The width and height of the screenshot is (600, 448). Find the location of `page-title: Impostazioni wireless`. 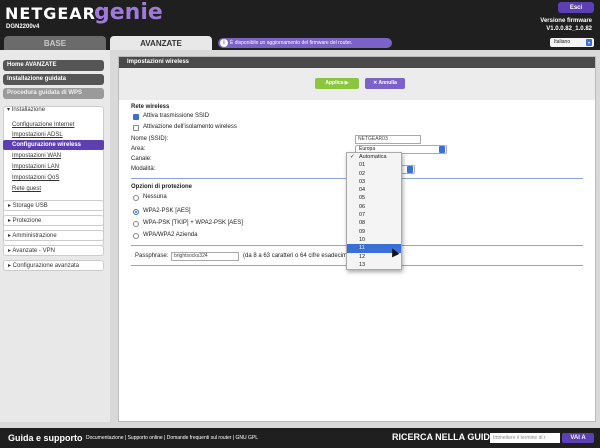

page-title: Impostazioni wireless is located at coordinates (357, 62).